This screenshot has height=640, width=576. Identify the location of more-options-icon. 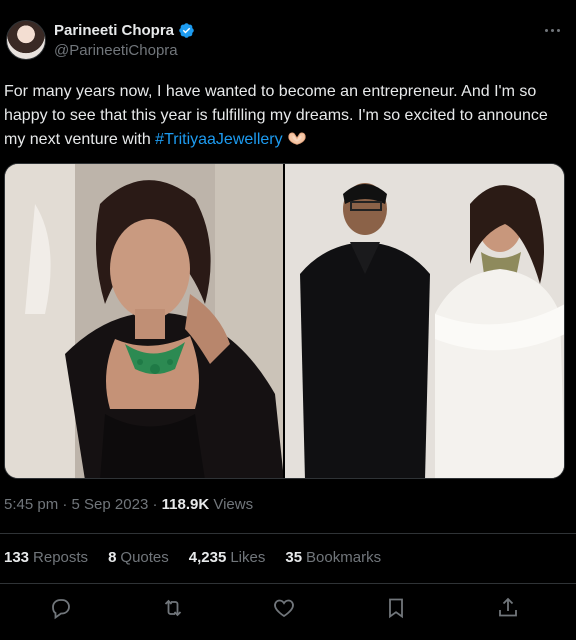
(552, 30).